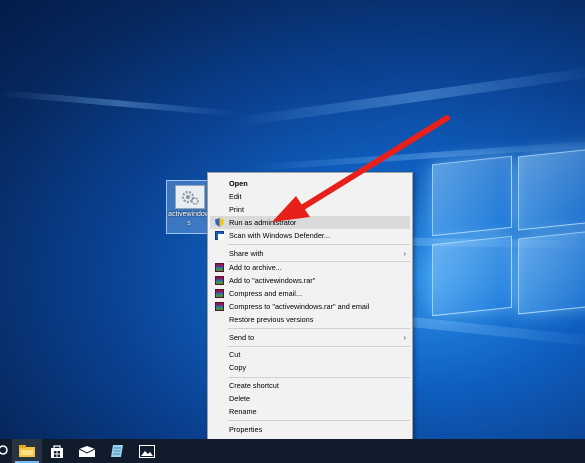  Describe the element at coordinates (291, 209) in the screenshot. I see `arrow-head` at that location.